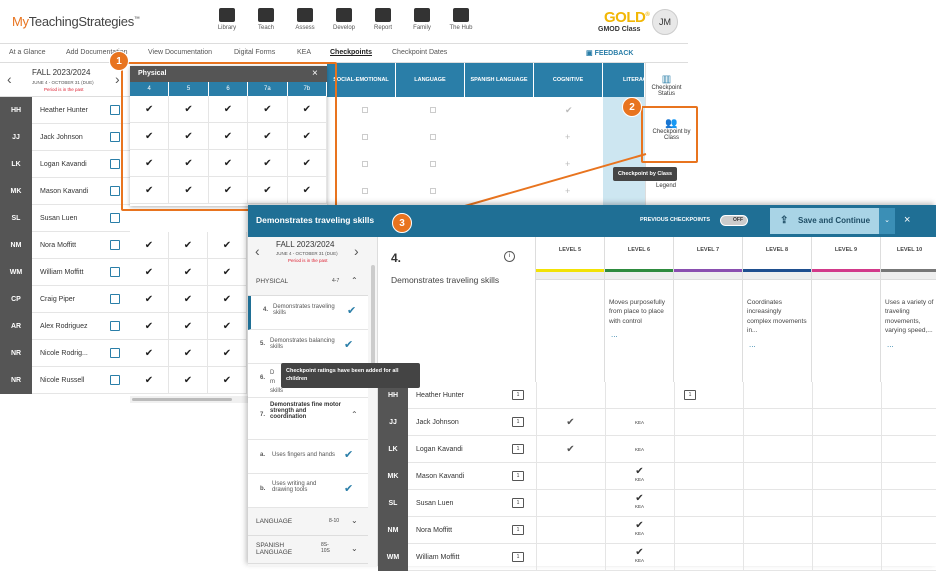 The width and height of the screenshot is (936, 571). I want to click on level-6-kea: KEA, so click(639, 422).